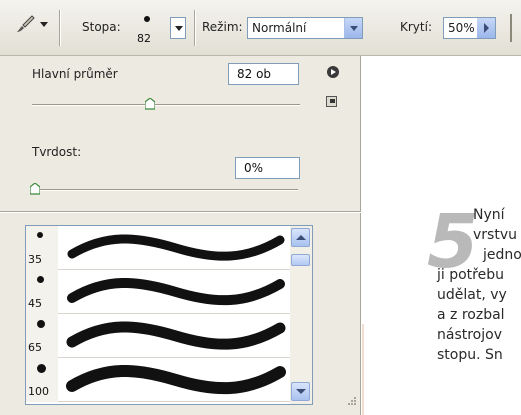 Image resolution: width=521 pixels, height=415 pixels. I want to click on doc-text-line: stopu. Sn, so click(470, 355).